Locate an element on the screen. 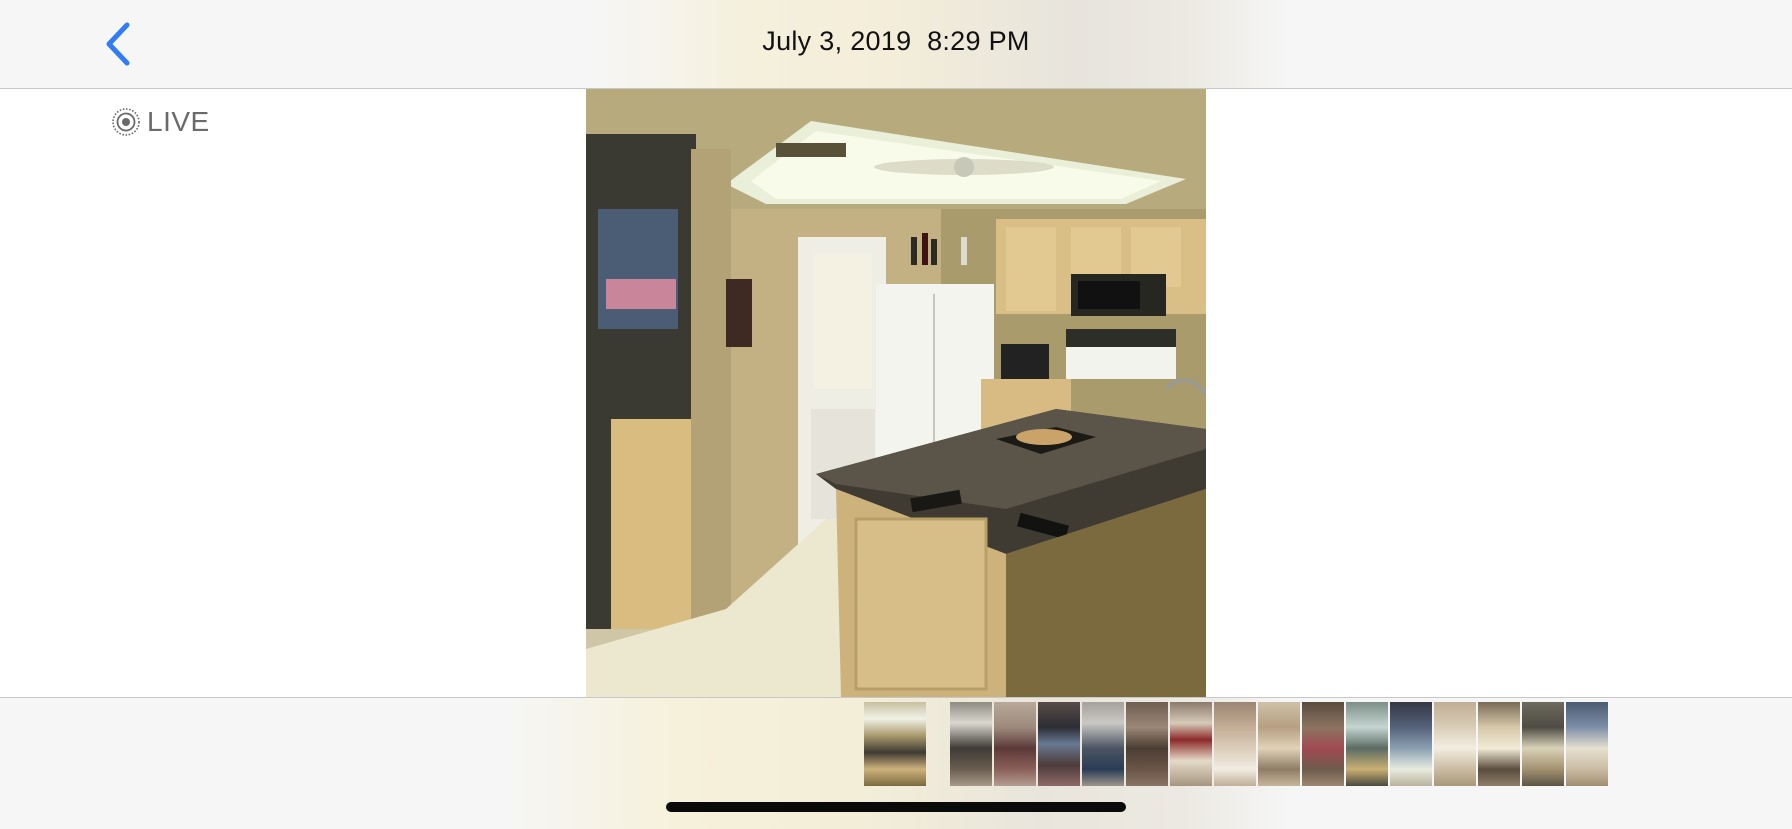  home-indicator is located at coordinates (896, 807).